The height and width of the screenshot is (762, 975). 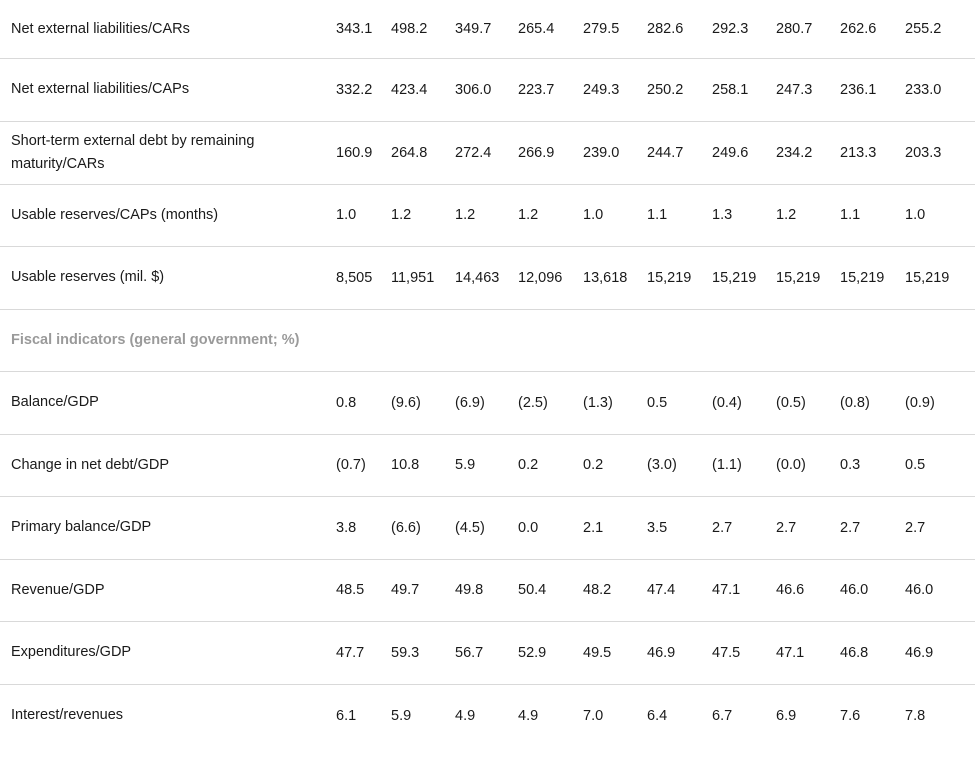 What do you see at coordinates (470, 402) in the screenshot?
I see `row-value: (6.9)` at bounding box center [470, 402].